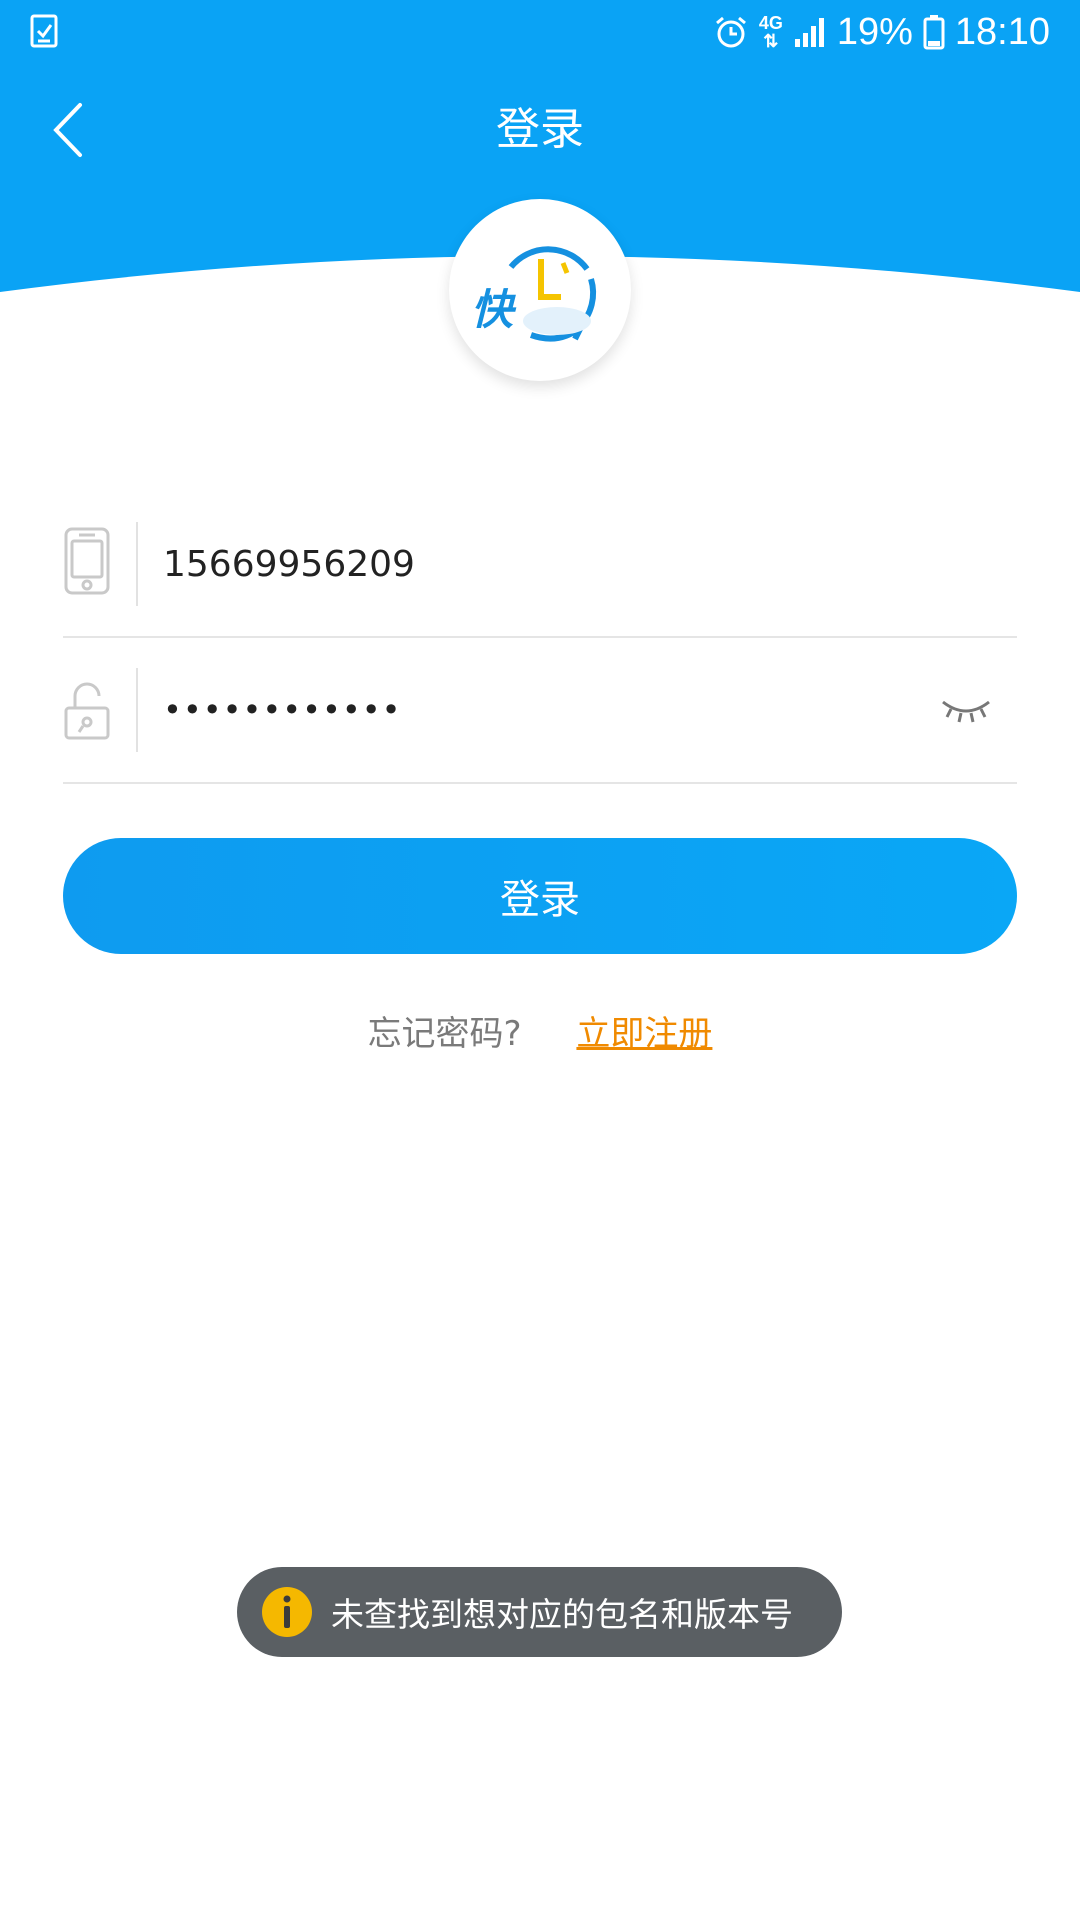 The height and width of the screenshot is (1920, 1080). Describe the element at coordinates (540, 1034) in the screenshot. I see `auth-links: 忘记密码? 立即注册` at that location.